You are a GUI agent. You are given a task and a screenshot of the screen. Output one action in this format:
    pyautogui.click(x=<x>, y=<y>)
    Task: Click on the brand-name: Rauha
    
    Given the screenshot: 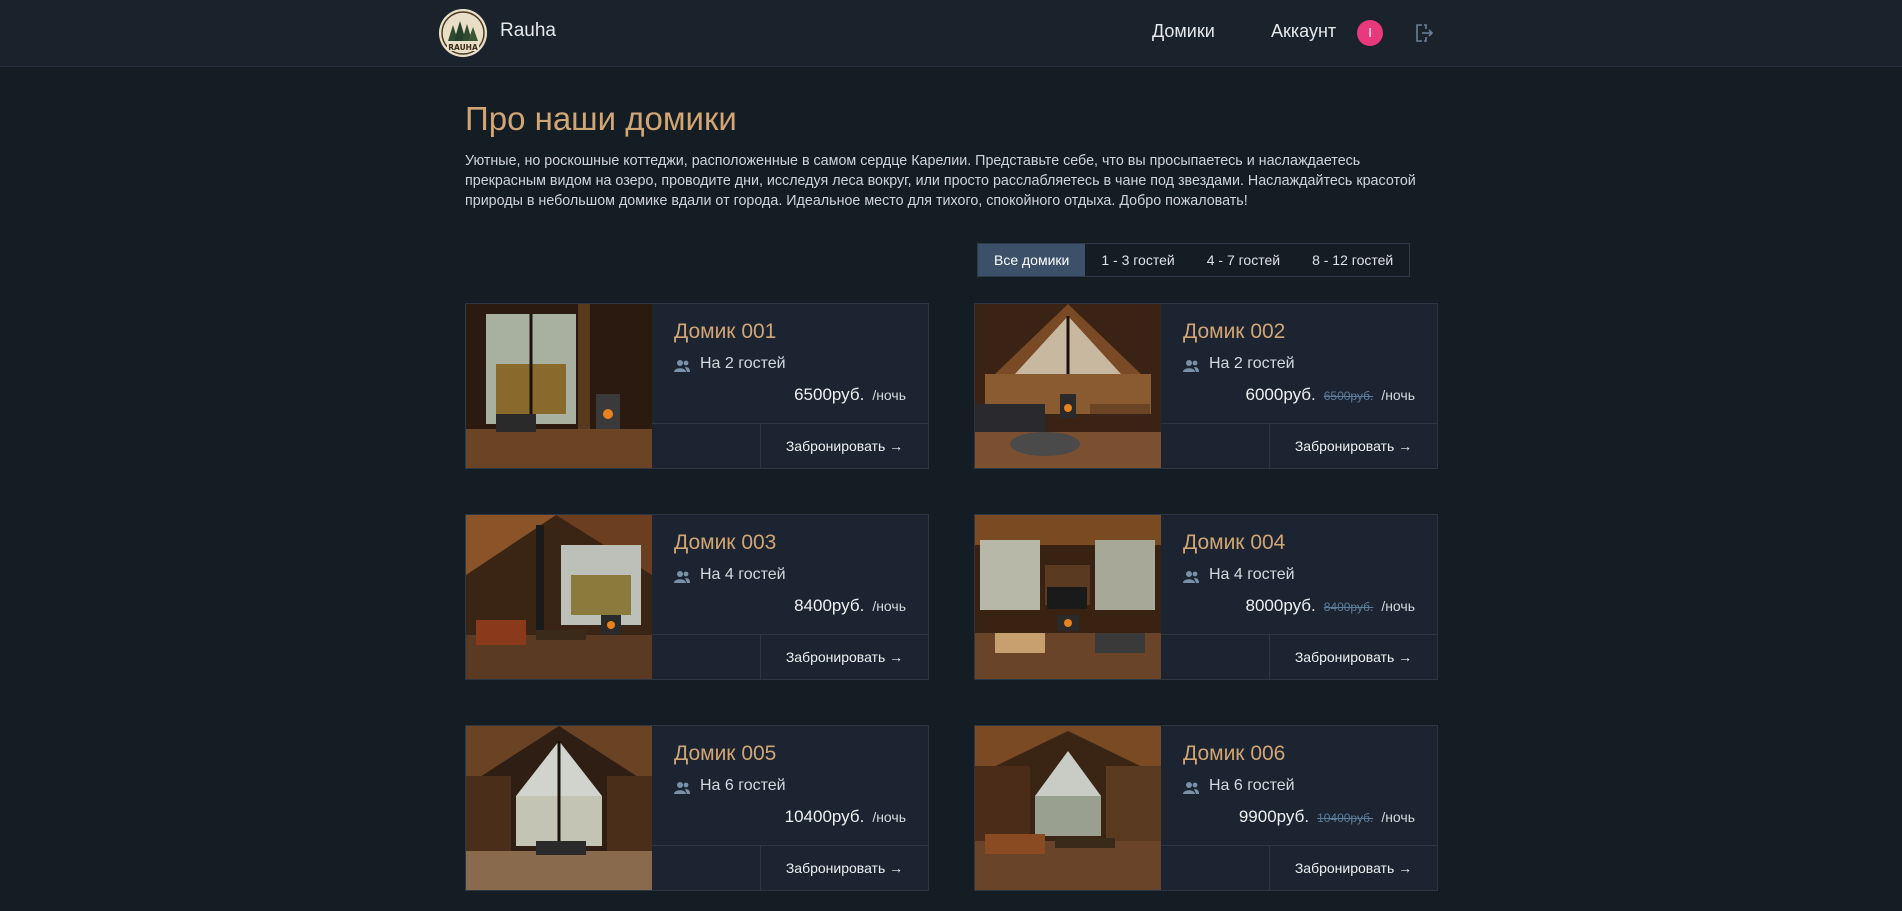 What is the action you would take?
    pyautogui.click(x=528, y=31)
    